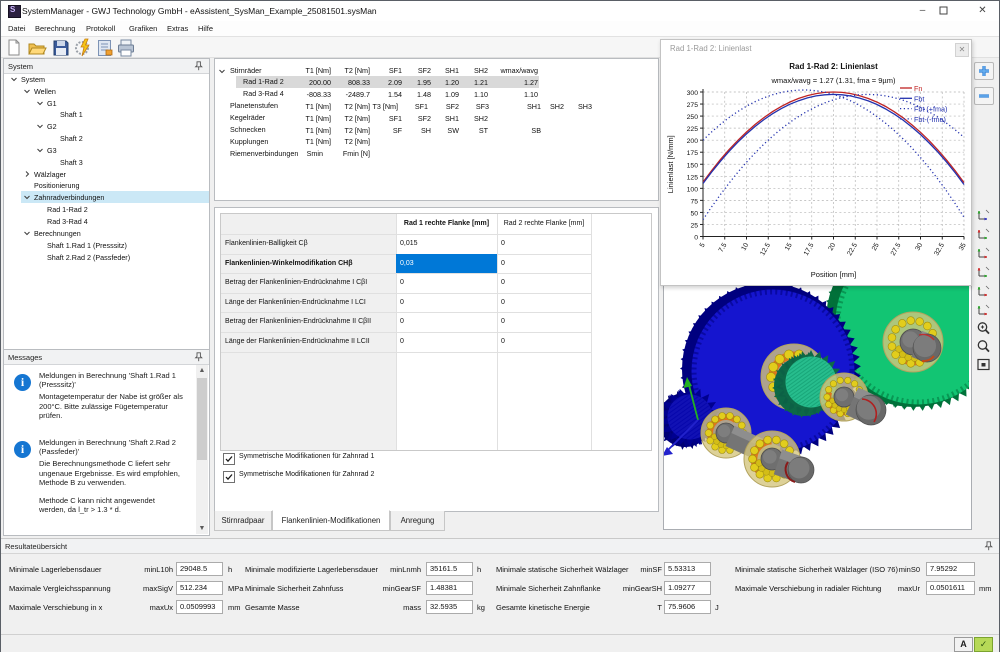 The image size is (1000, 652). What do you see at coordinates (983, 346) in the screenshot?
I see `magnify-out-icon` at bounding box center [983, 346].